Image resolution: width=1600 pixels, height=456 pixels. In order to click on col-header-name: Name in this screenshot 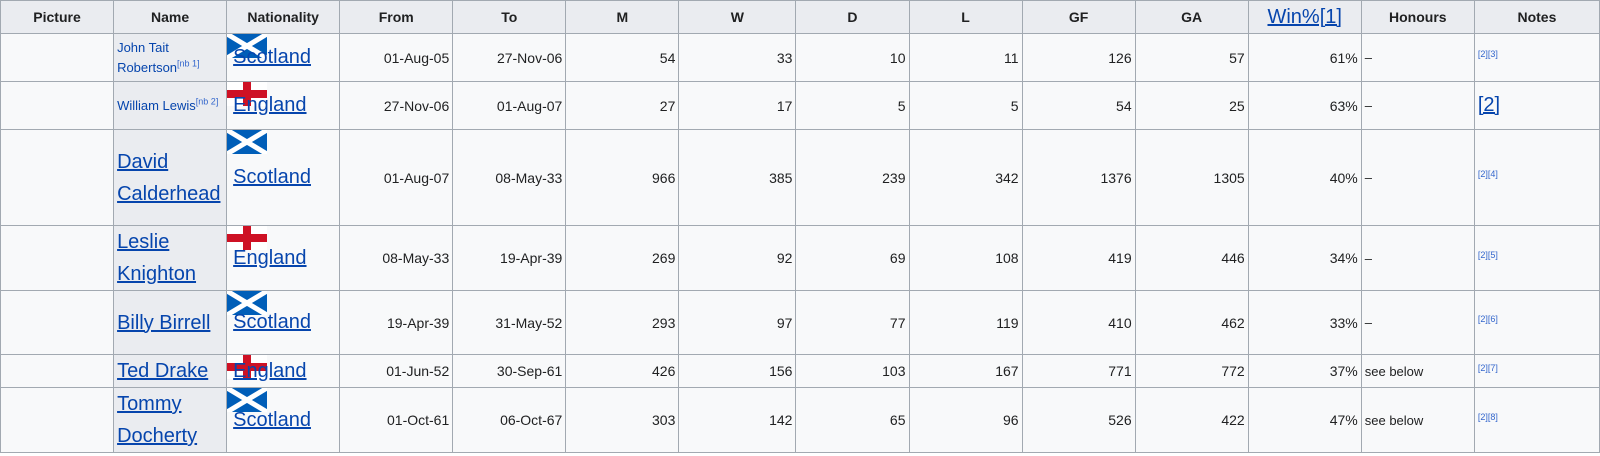, I will do `click(170, 17)`.